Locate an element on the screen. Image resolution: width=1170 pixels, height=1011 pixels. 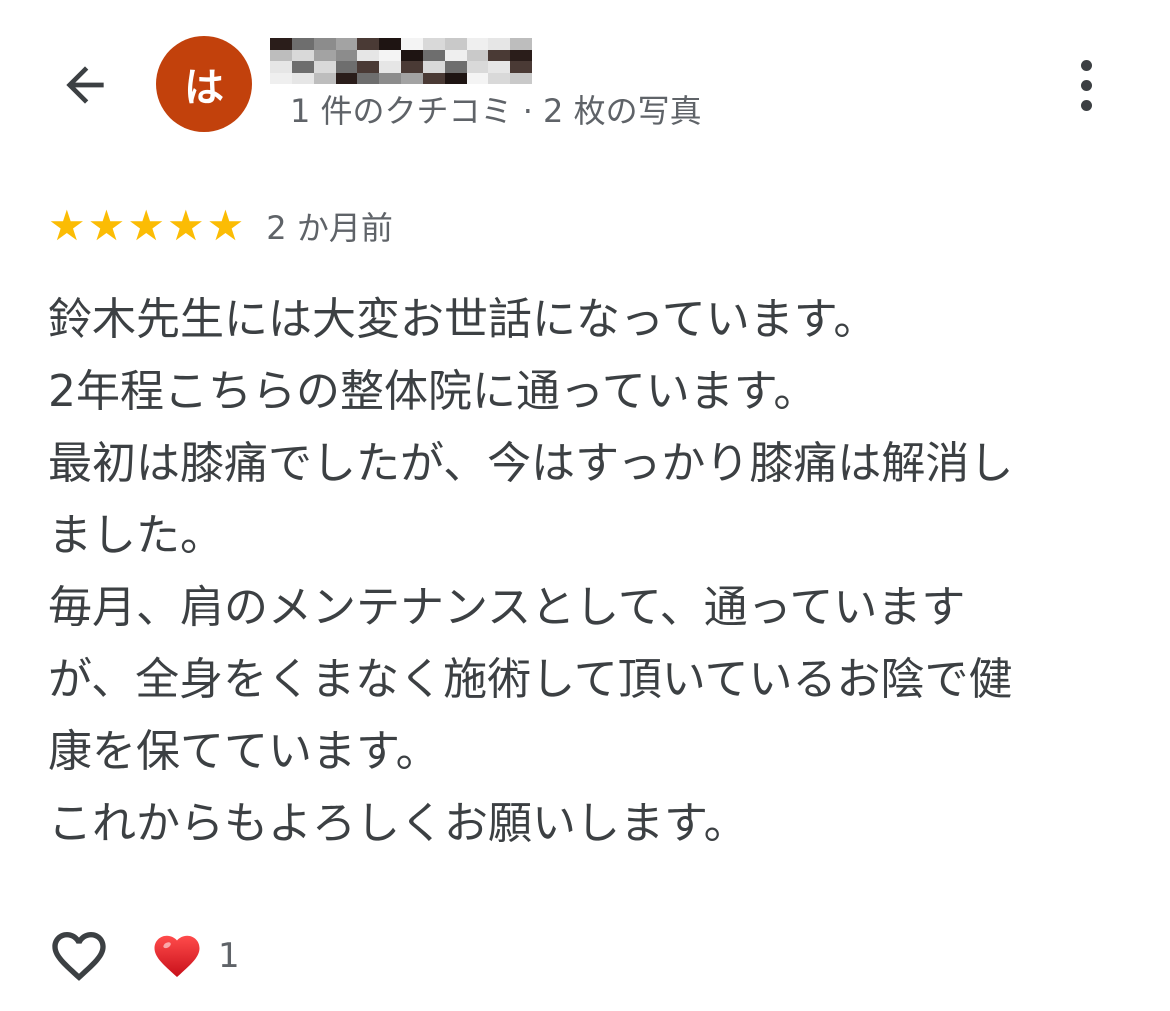
review-line: 毎月、肩のメンテナンスとして、通っています is located at coordinates (507, 607).